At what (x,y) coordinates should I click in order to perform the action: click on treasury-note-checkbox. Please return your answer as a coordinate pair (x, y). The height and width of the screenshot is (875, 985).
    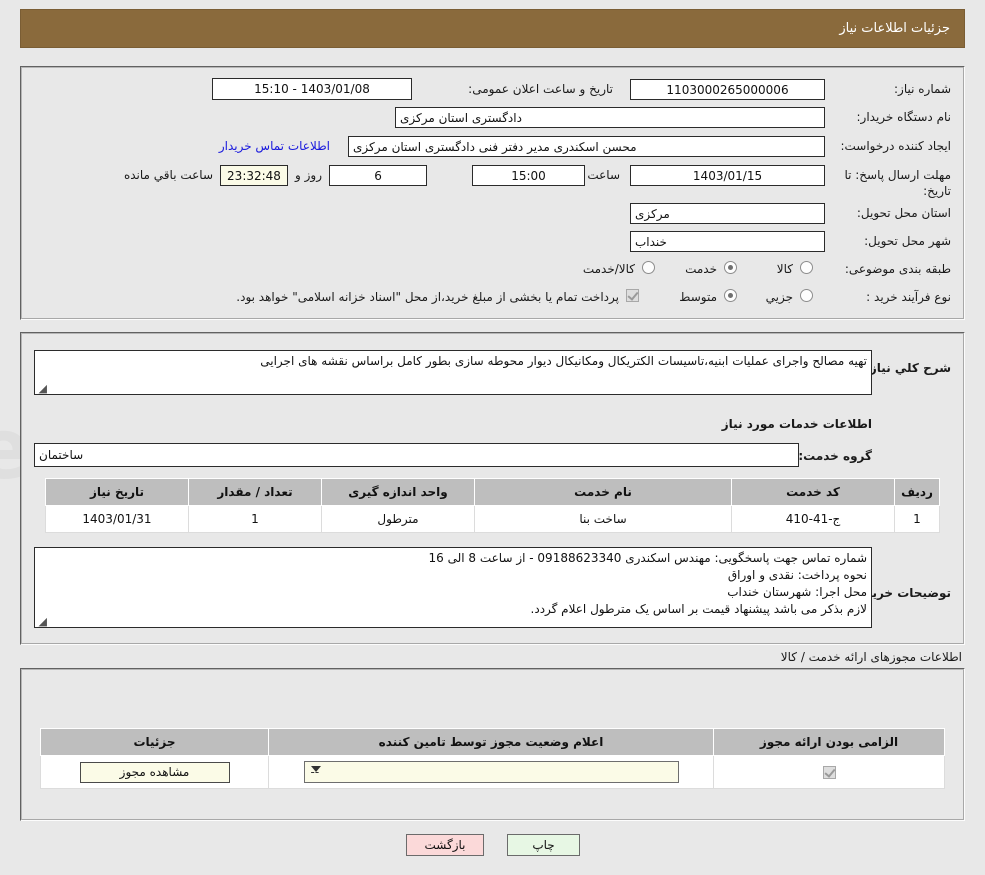
    Looking at the image, I should click on (632, 295).